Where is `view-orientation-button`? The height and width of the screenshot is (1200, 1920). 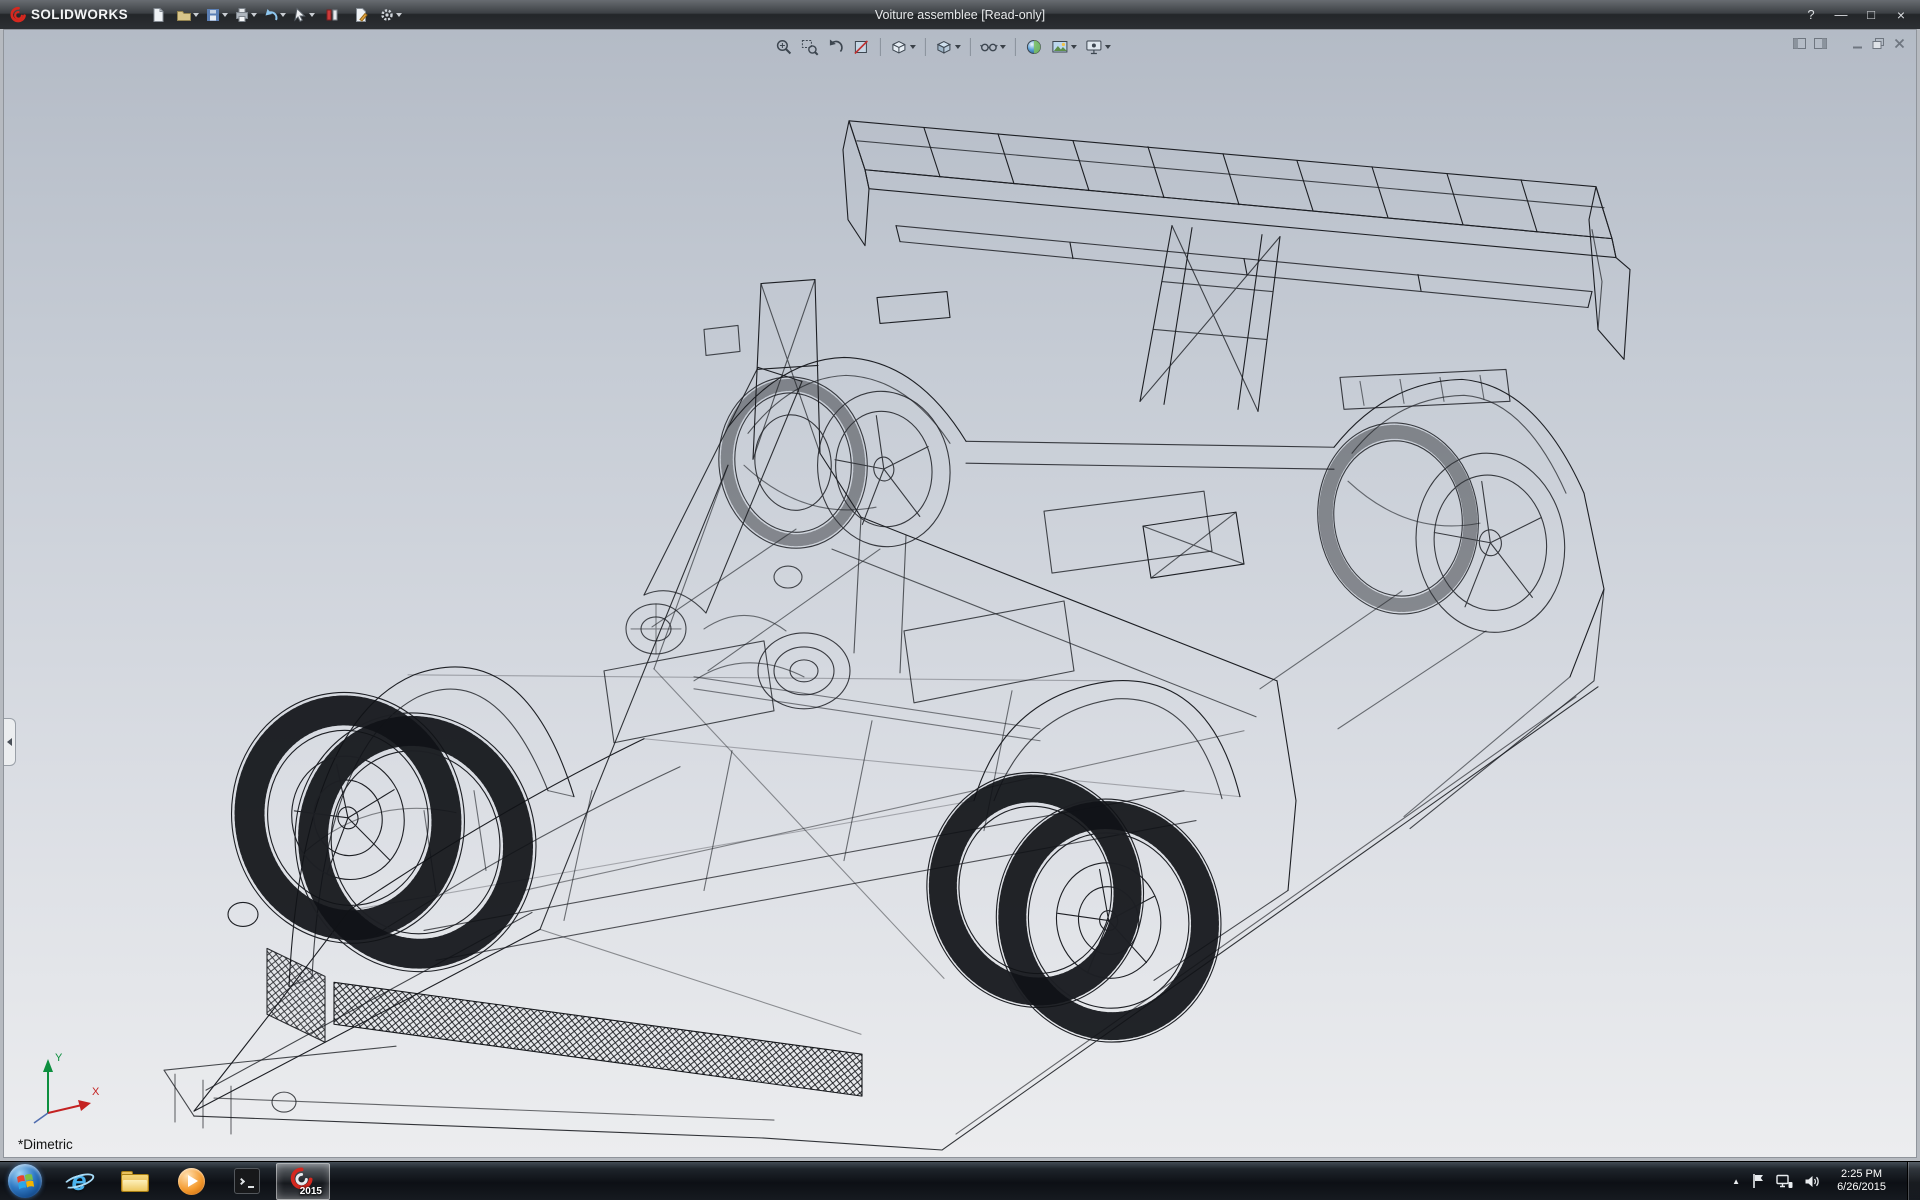
view-orientation-button is located at coordinates (903, 47).